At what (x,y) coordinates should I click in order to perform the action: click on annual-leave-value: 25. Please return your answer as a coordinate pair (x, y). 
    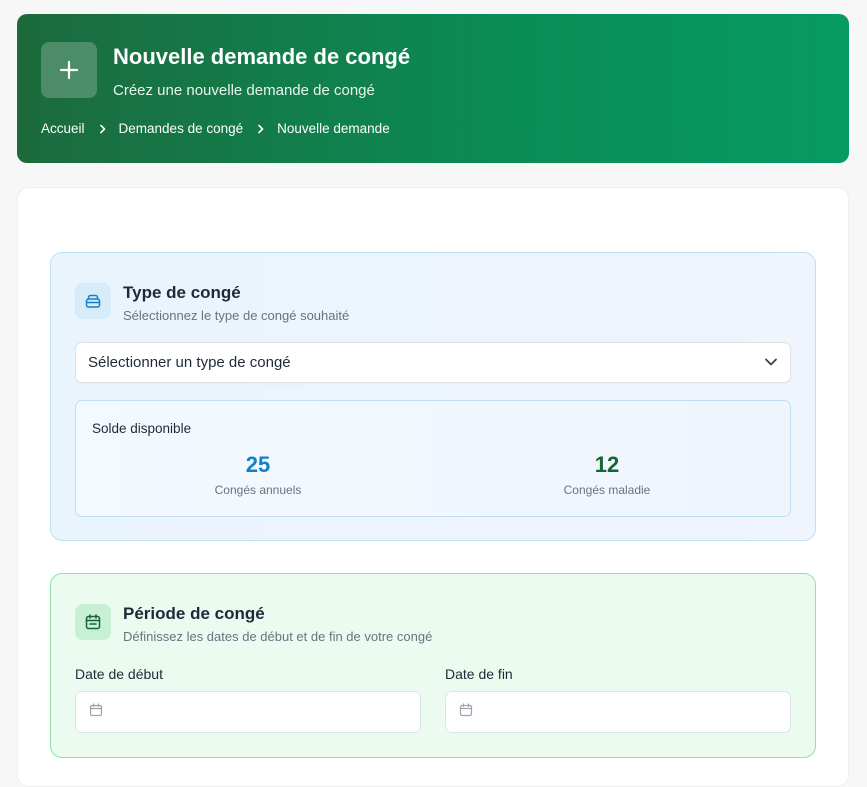
    Looking at the image, I should click on (258, 464).